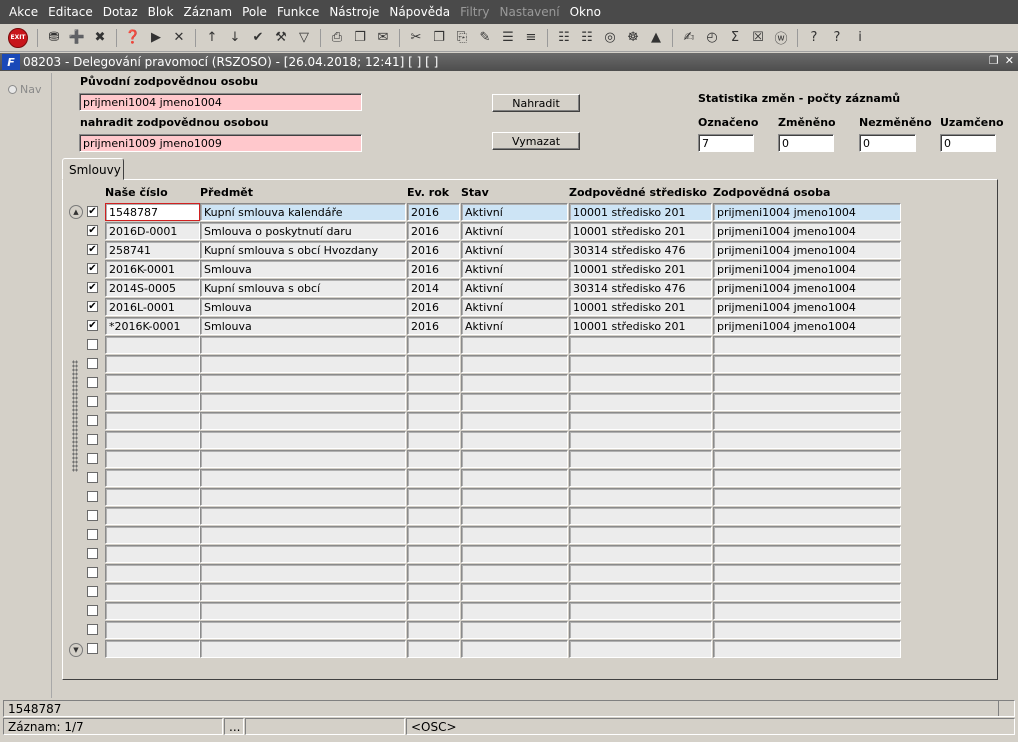  Describe the element at coordinates (152, 326) in the screenshot. I see `table-cell: *2016K-0001` at that location.